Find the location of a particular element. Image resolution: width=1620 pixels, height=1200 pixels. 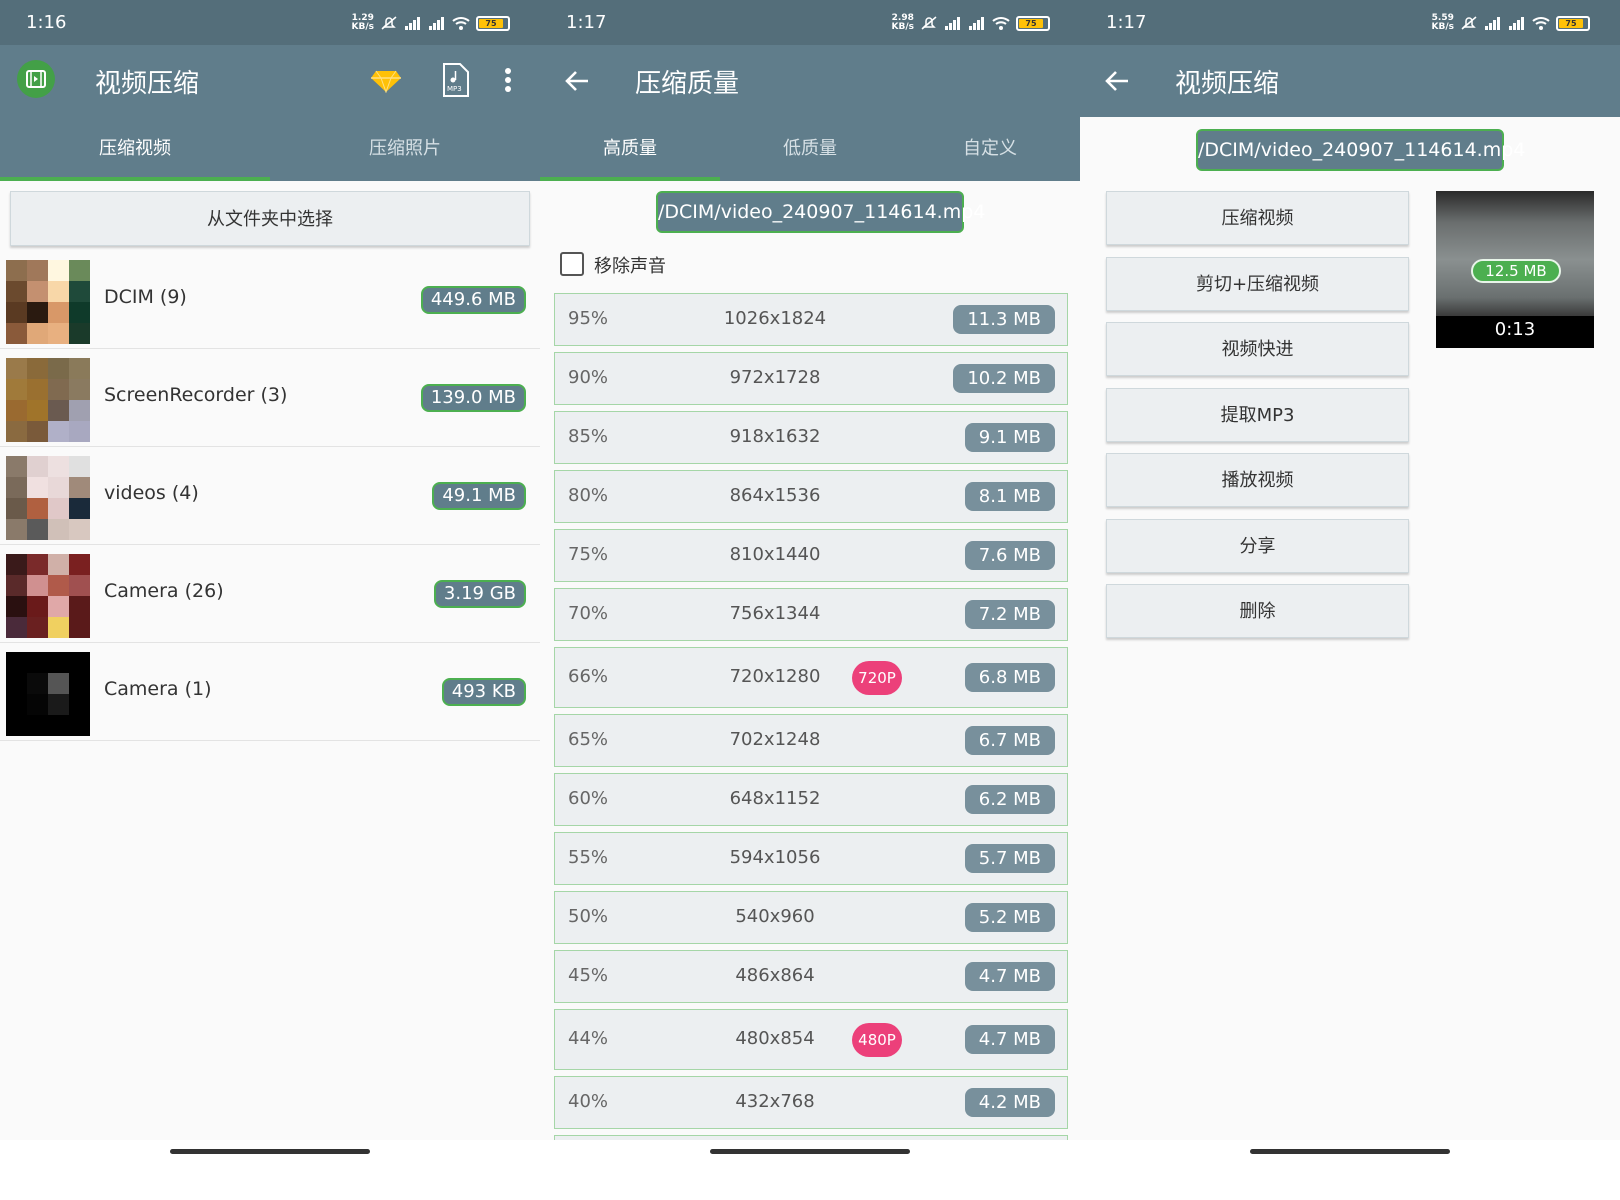

video-thumbnail: 12.5 MB 0:13 is located at coordinates (1515, 269).